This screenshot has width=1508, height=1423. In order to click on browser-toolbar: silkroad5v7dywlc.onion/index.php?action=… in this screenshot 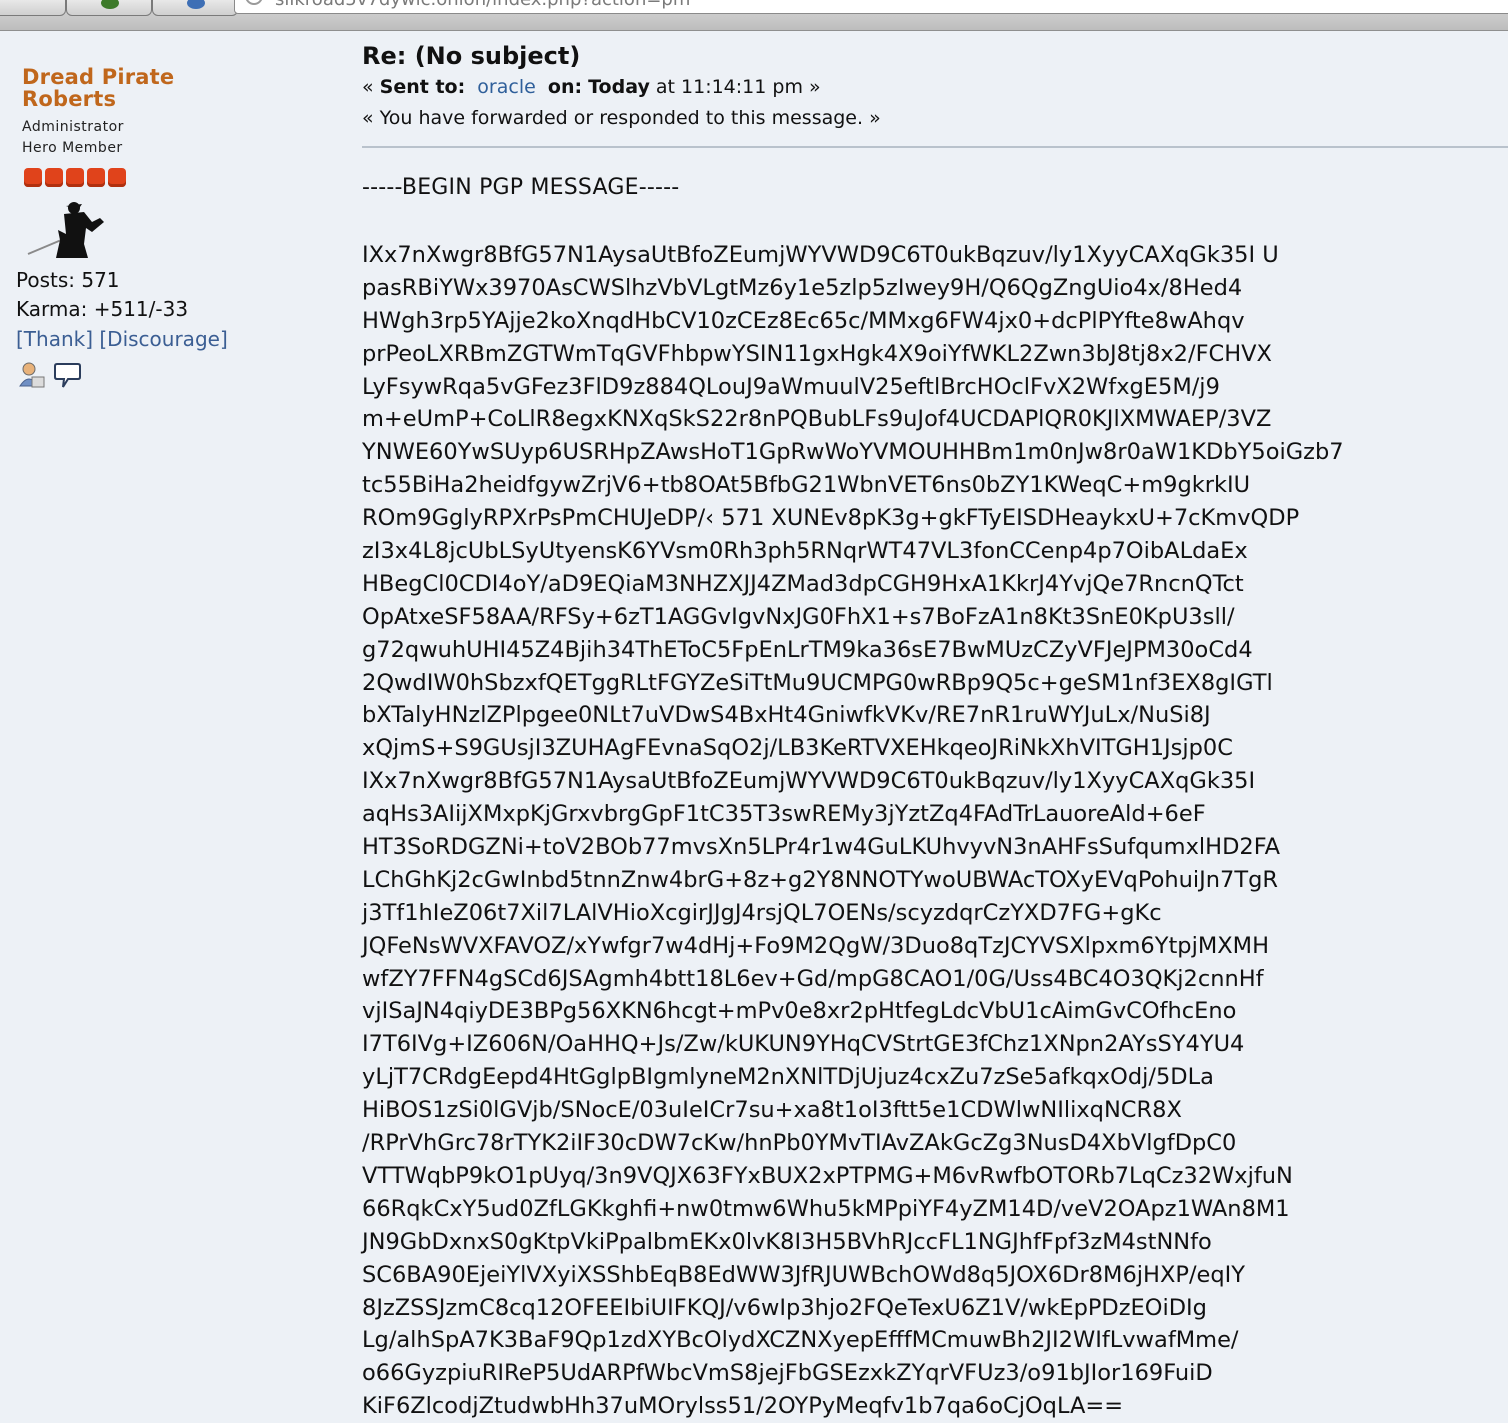, I will do `click(754, 15)`.